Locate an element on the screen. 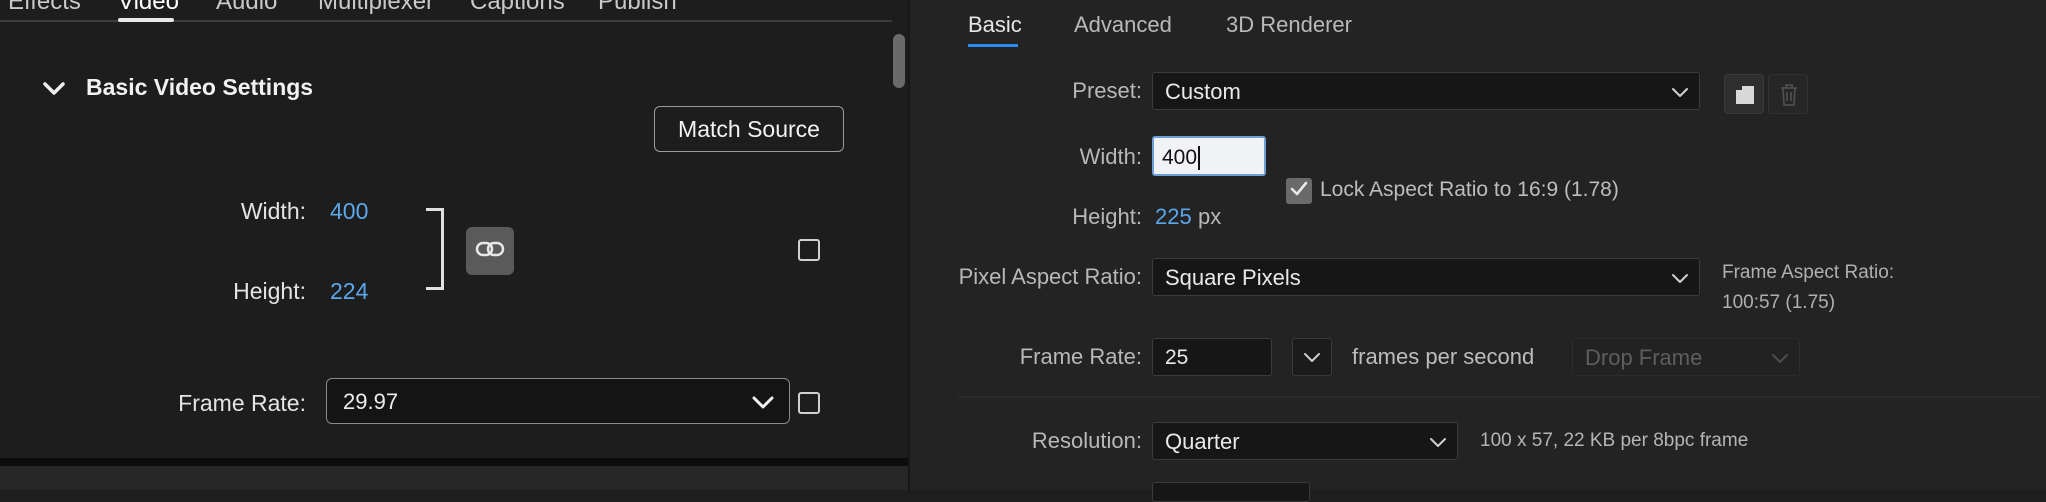 This screenshot has height=502, width=2046. lock-aspect-checkbox is located at coordinates (1299, 191).